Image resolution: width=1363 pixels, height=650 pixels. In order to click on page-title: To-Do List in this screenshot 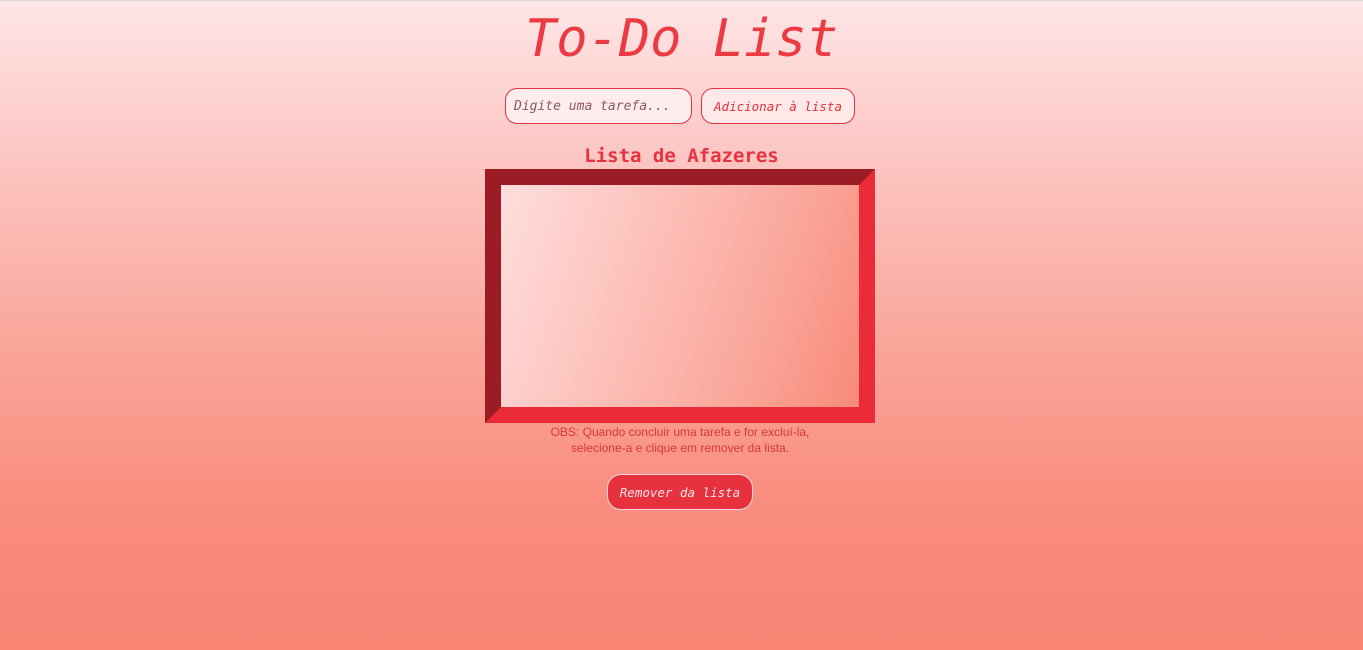, I will do `click(681, 39)`.